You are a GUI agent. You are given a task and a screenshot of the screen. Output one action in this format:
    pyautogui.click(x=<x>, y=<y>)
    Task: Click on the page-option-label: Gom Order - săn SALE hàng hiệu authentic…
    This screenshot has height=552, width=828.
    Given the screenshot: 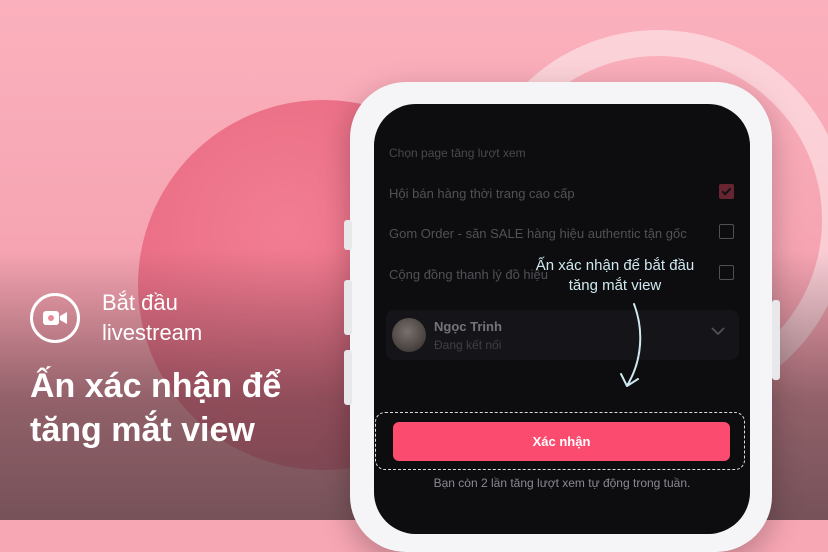 What is the action you would take?
    pyautogui.click(x=538, y=233)
    